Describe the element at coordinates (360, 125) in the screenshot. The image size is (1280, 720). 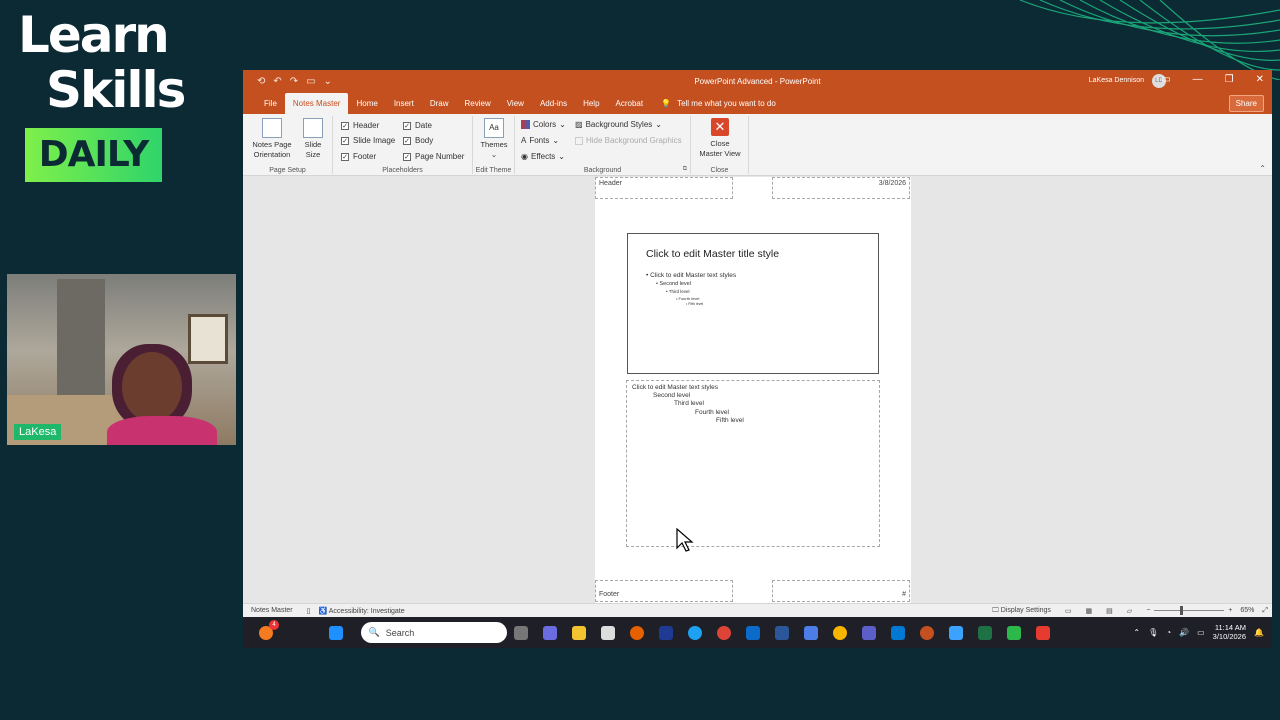
I see `header-checkbox: ✓ Header` at that location.